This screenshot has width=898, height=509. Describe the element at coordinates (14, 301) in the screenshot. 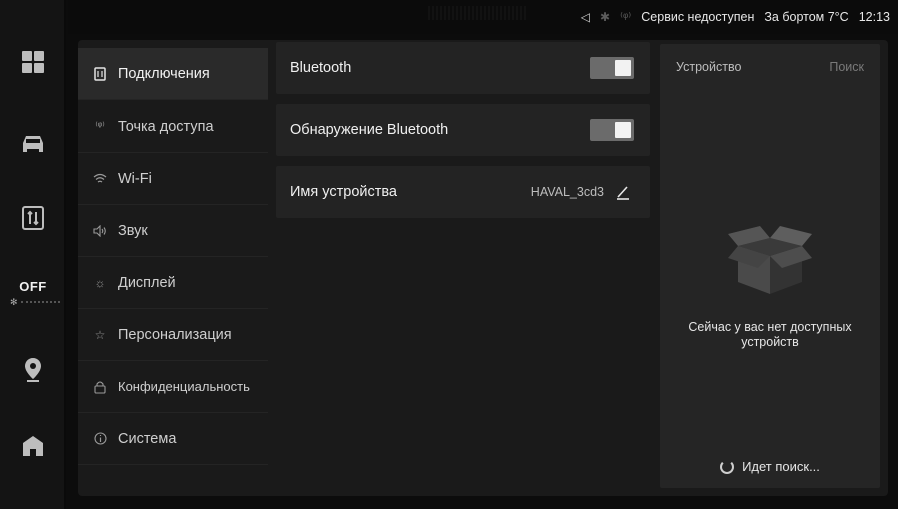

I see `fan-icon: ✻` at that location.